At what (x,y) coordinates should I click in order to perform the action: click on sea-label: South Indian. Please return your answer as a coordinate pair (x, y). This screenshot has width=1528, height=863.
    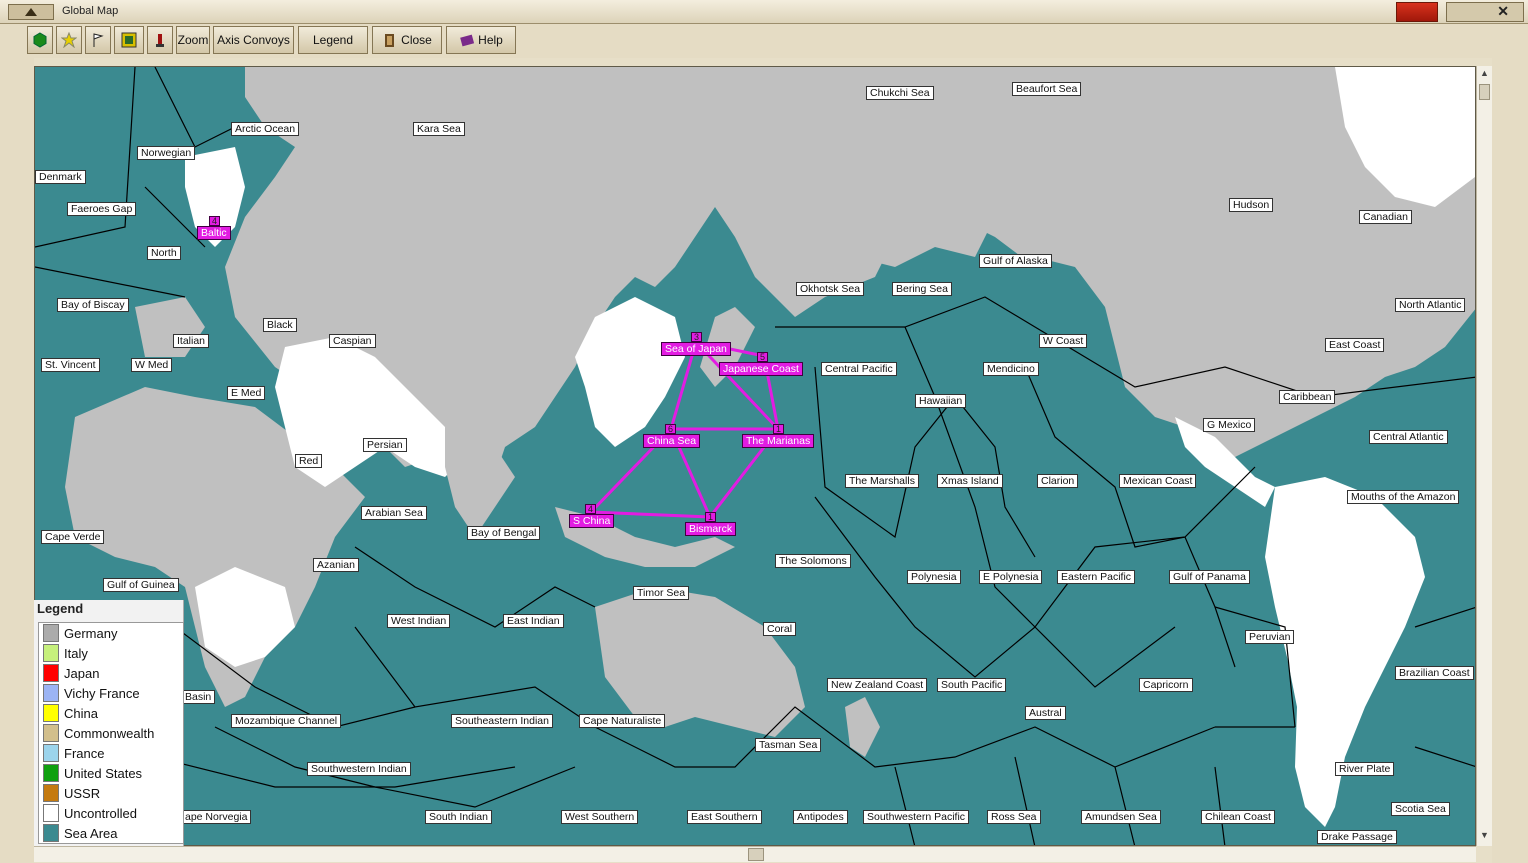
    Looking at the image, I should click on (458, 817).